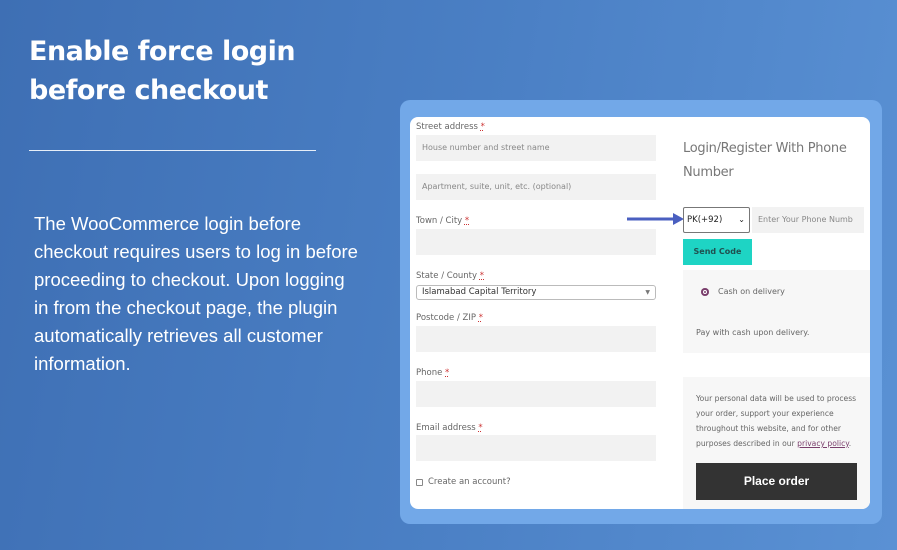  What do you see at coordinates (808, 220) in the screenshot?
I see `phone-number-input: Enter Your Phone Numb` at bounding box center [808, 220].